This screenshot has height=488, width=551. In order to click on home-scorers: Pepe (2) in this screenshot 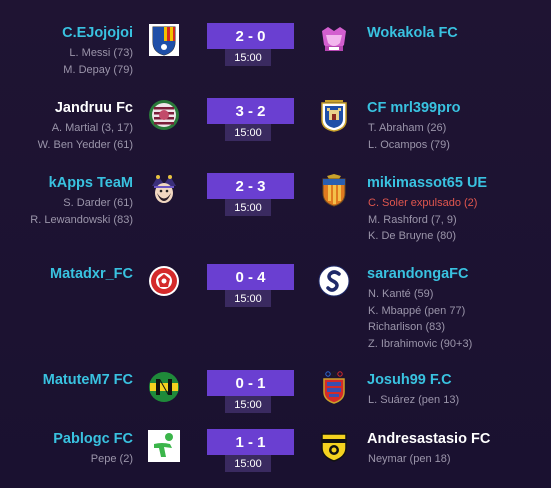, I will do `click(112, 459)`.